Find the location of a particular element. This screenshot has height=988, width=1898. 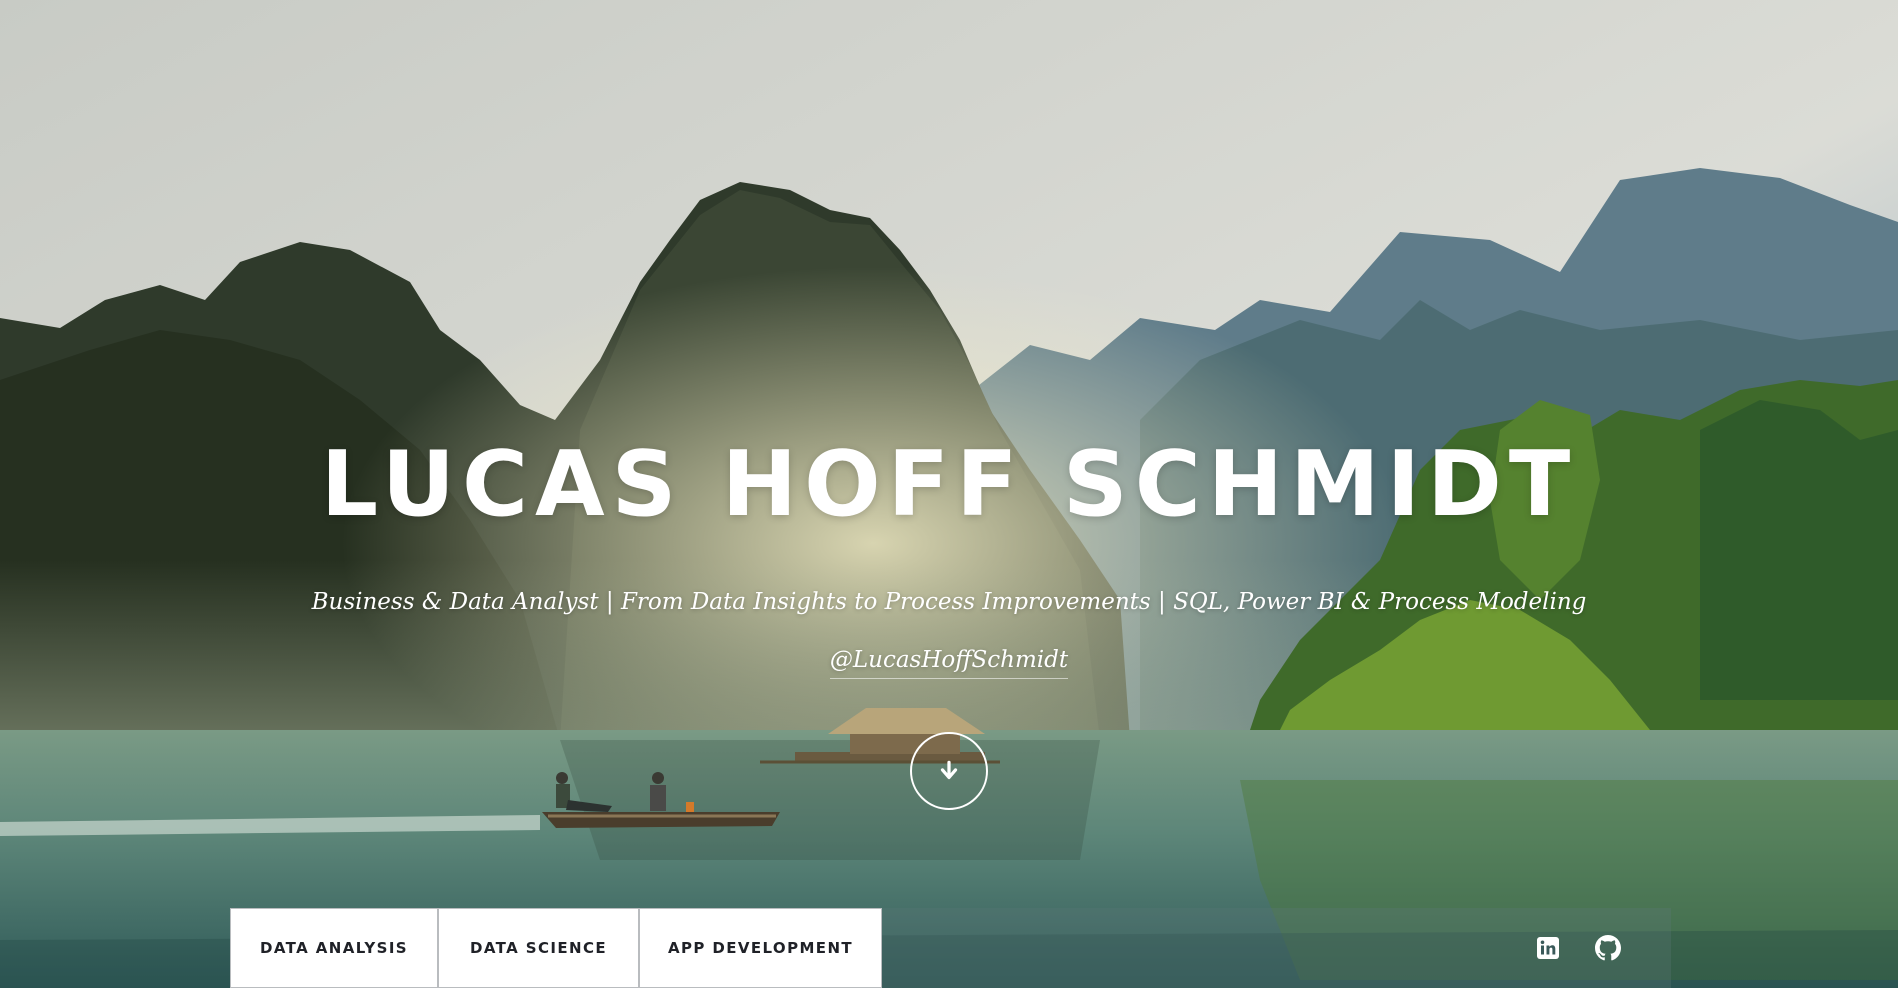

handle-container: @LucasHoffSchmidt is located at coordinates (949, 660).